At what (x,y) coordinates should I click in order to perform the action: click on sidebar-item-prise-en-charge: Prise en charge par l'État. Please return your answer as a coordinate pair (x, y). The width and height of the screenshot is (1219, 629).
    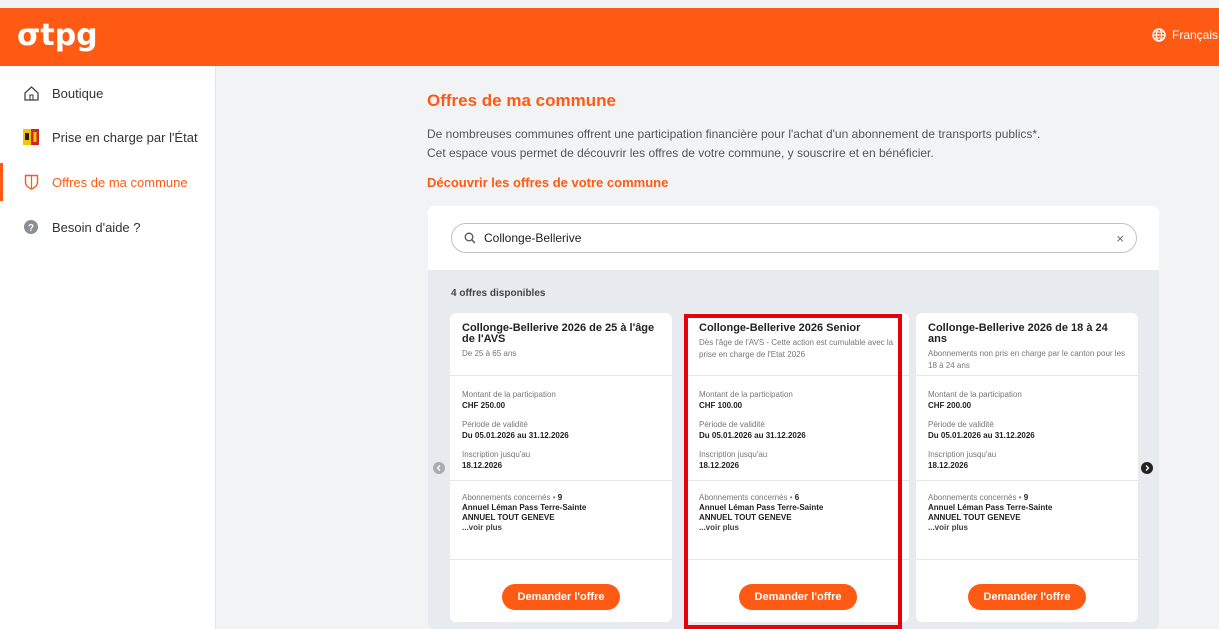
    Looking at the image, I should click on (108, 137).